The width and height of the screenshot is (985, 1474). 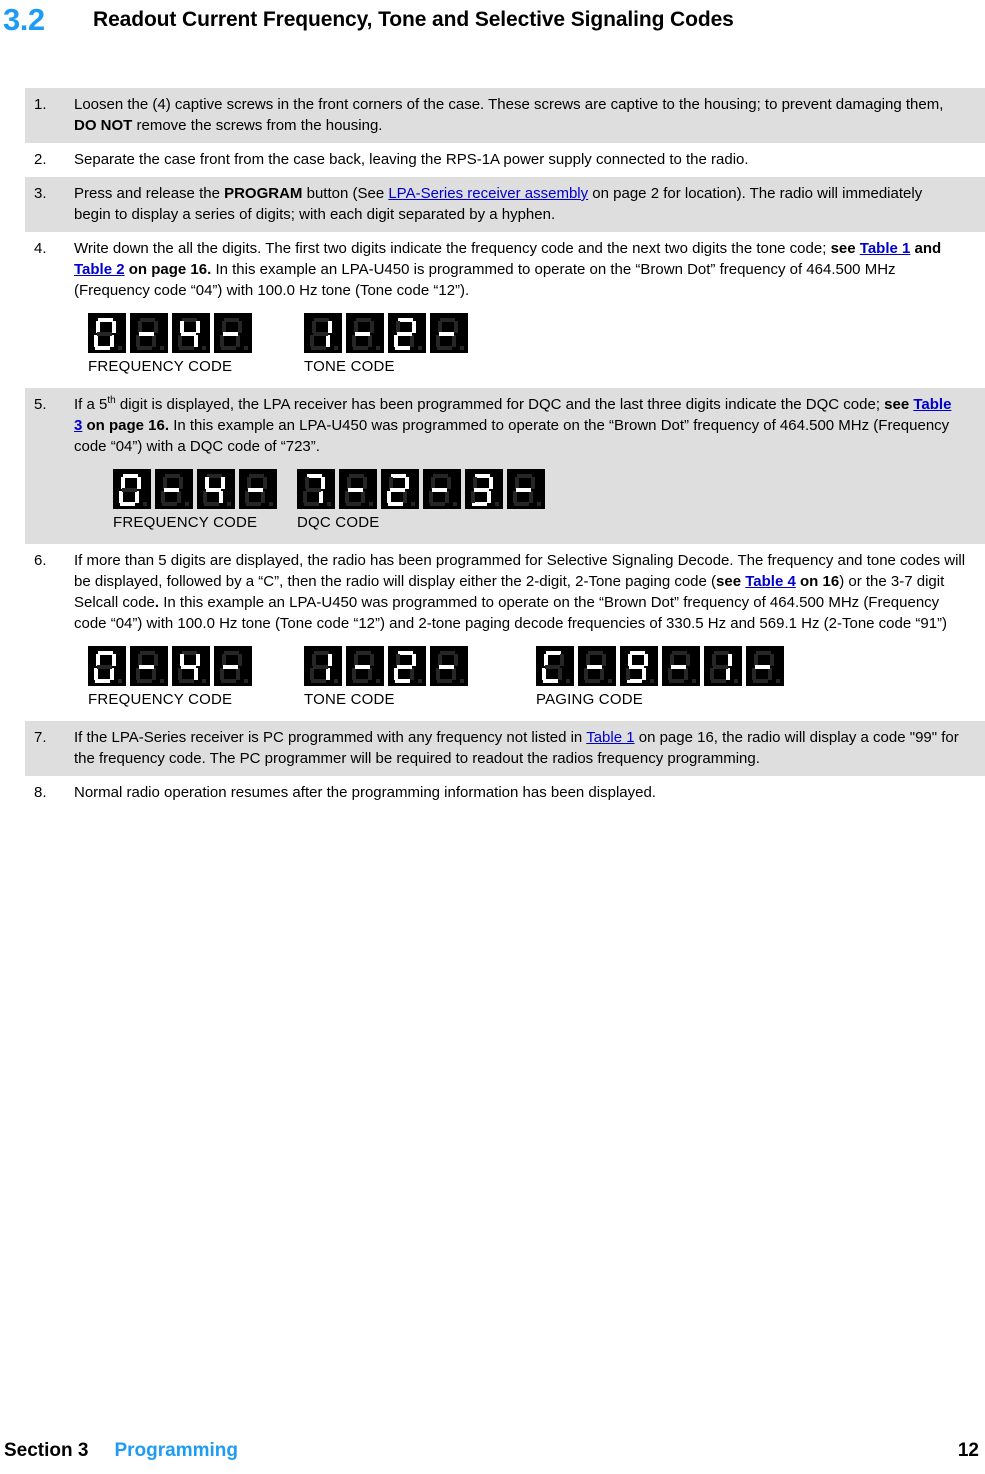 I want to click on lcd-display, so click(x=386, y=666).